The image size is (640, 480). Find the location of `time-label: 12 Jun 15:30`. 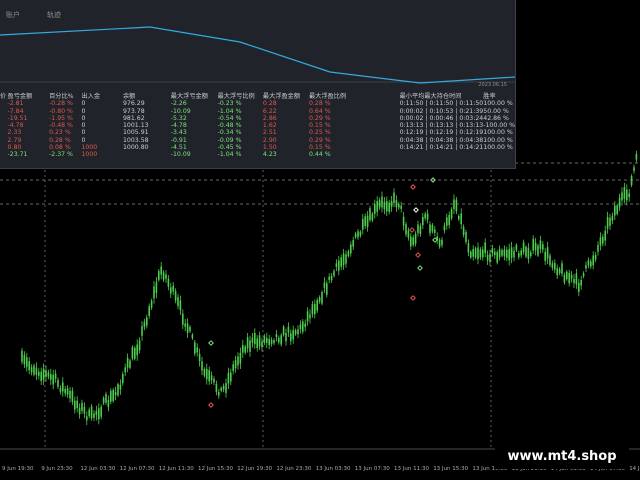

time-label: 12 Jun 15:30 is located at coordinates (215, 469).